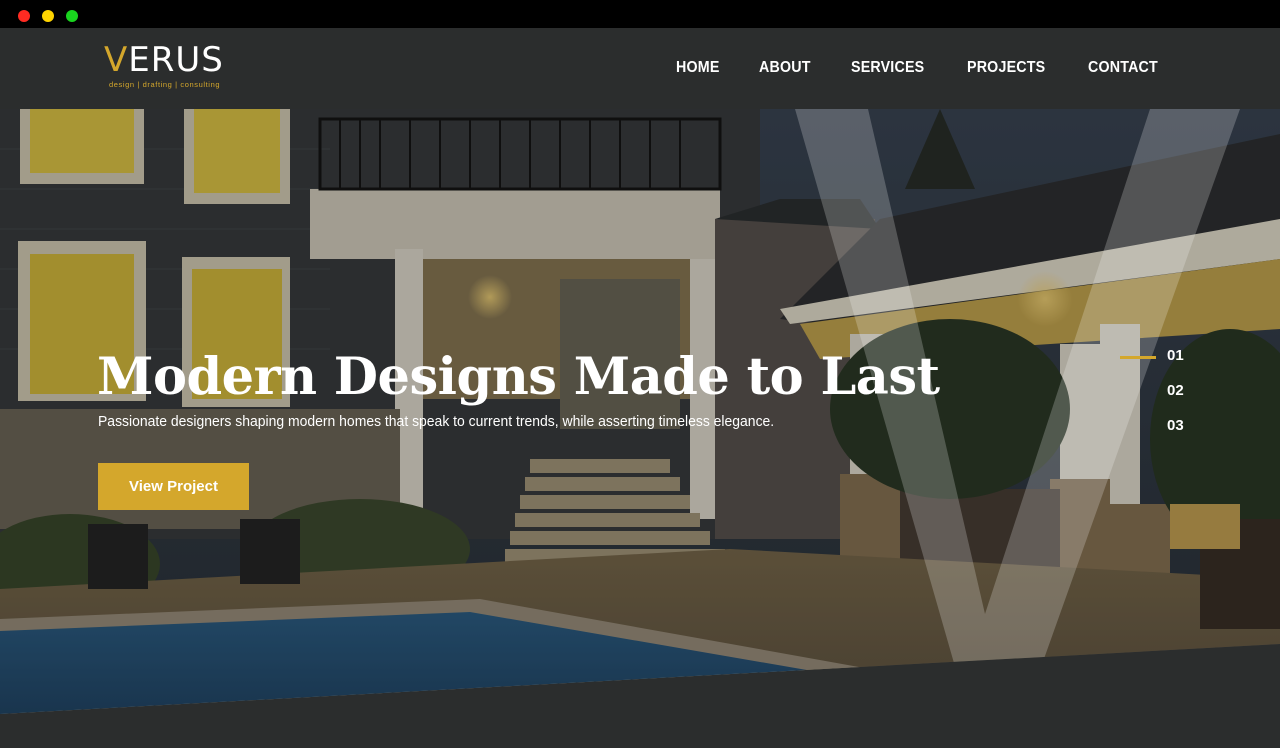 The height and width of the screenshot is (748, 1280). I want to click on site-logo: VERUS design | drafting | consulting, so click(169, 68).